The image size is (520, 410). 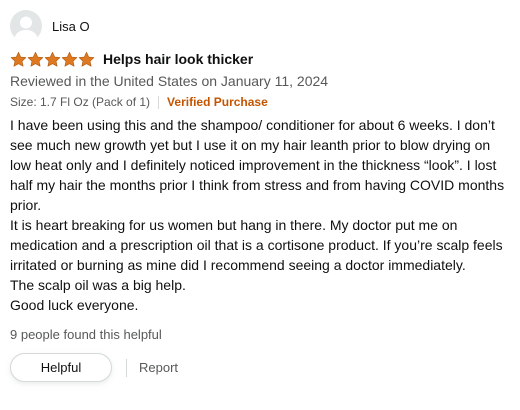 I want to click on review-paragraph: Good luck everyone., so click(x=74, y=305).